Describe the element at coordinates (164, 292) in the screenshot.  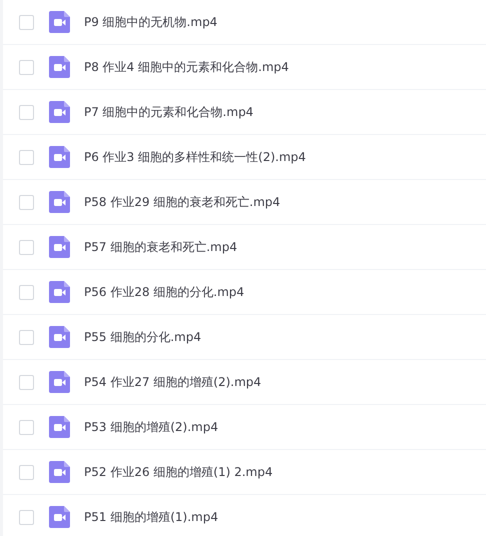
I see `file-name: P56 作业28 细胞的分化.mp4` at that location.